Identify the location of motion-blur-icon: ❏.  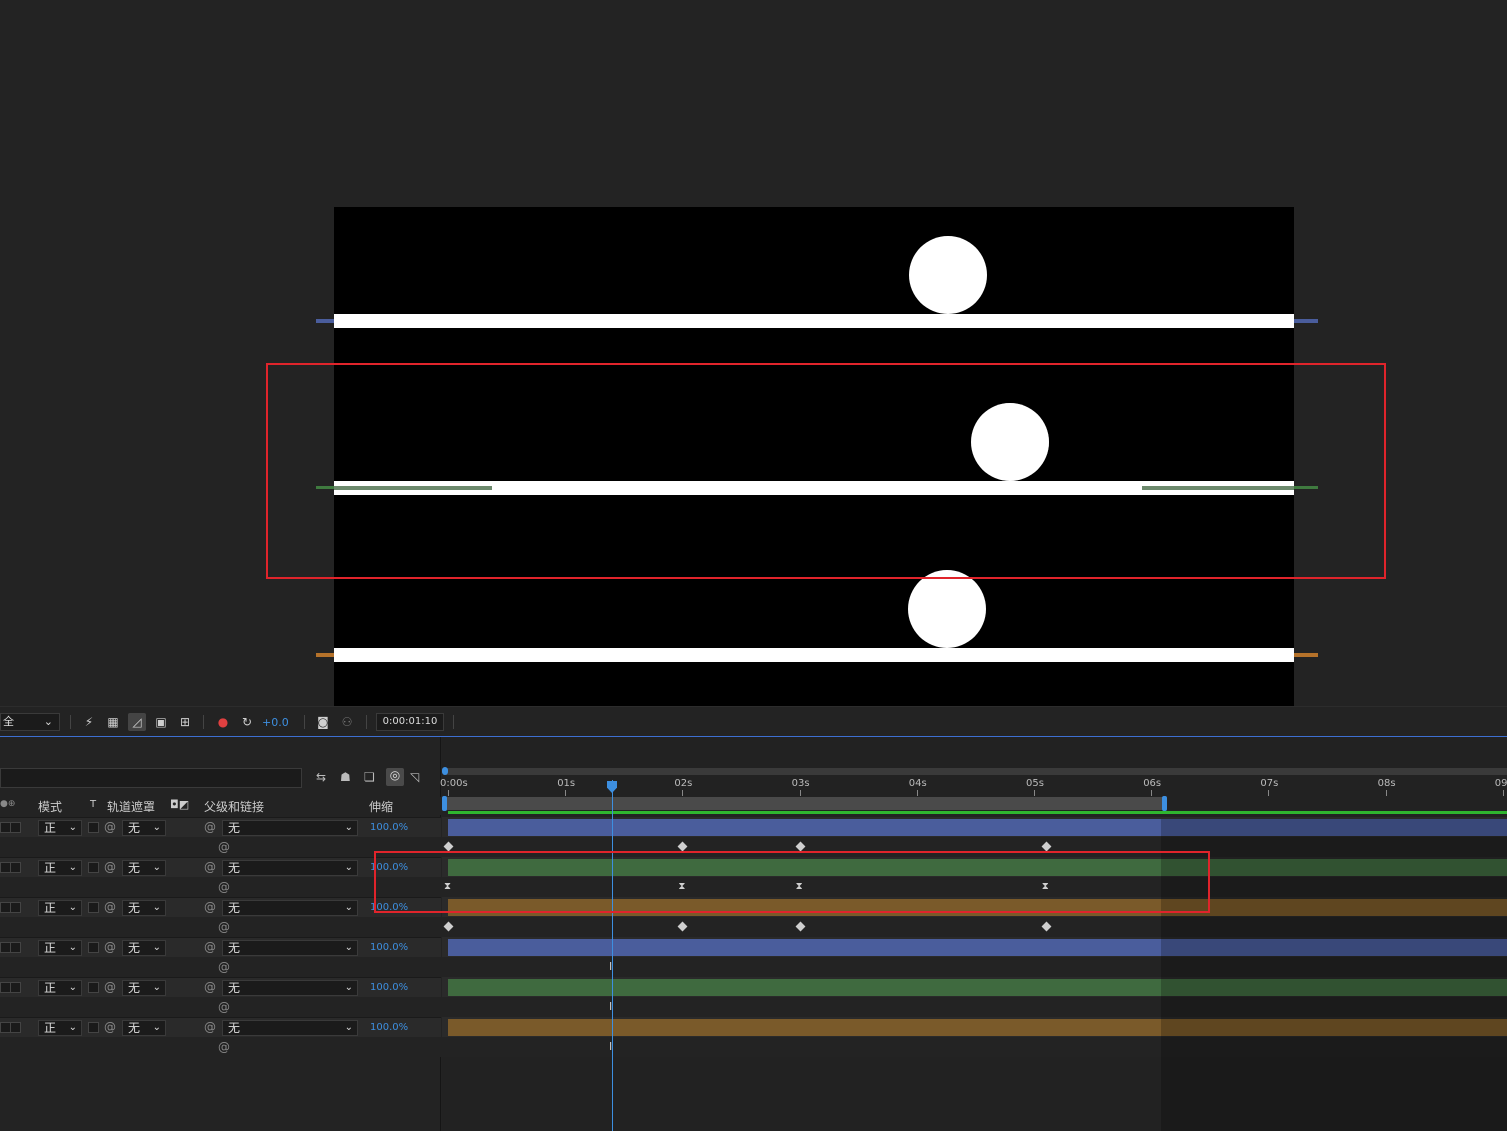
(369, 777).